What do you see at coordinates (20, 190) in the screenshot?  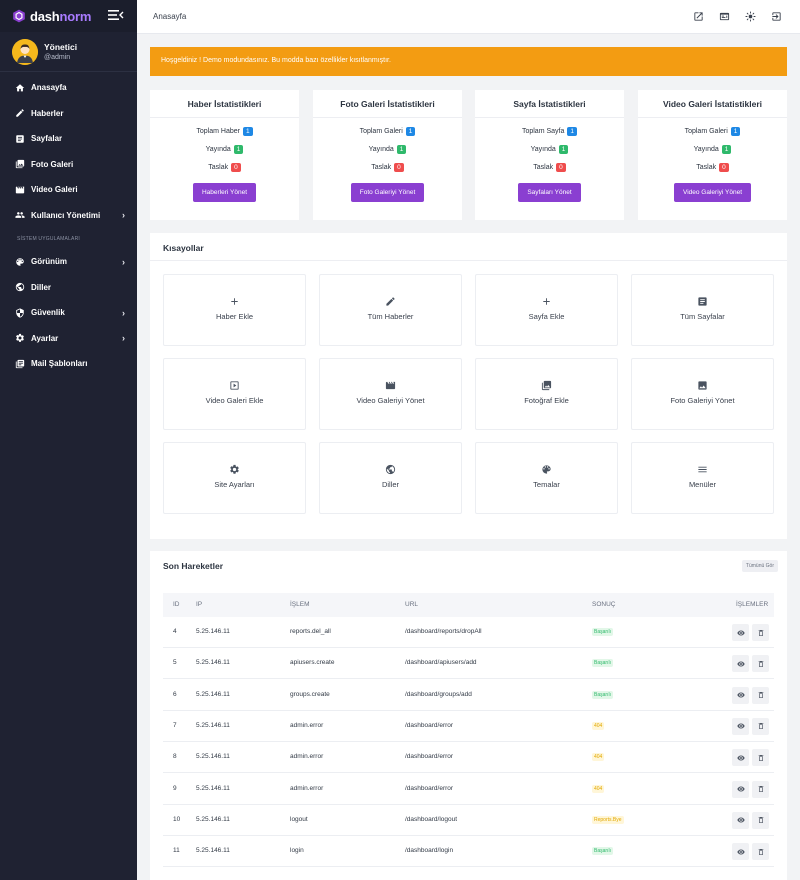 I see `movie-icon` at bounding box center [20, 190].